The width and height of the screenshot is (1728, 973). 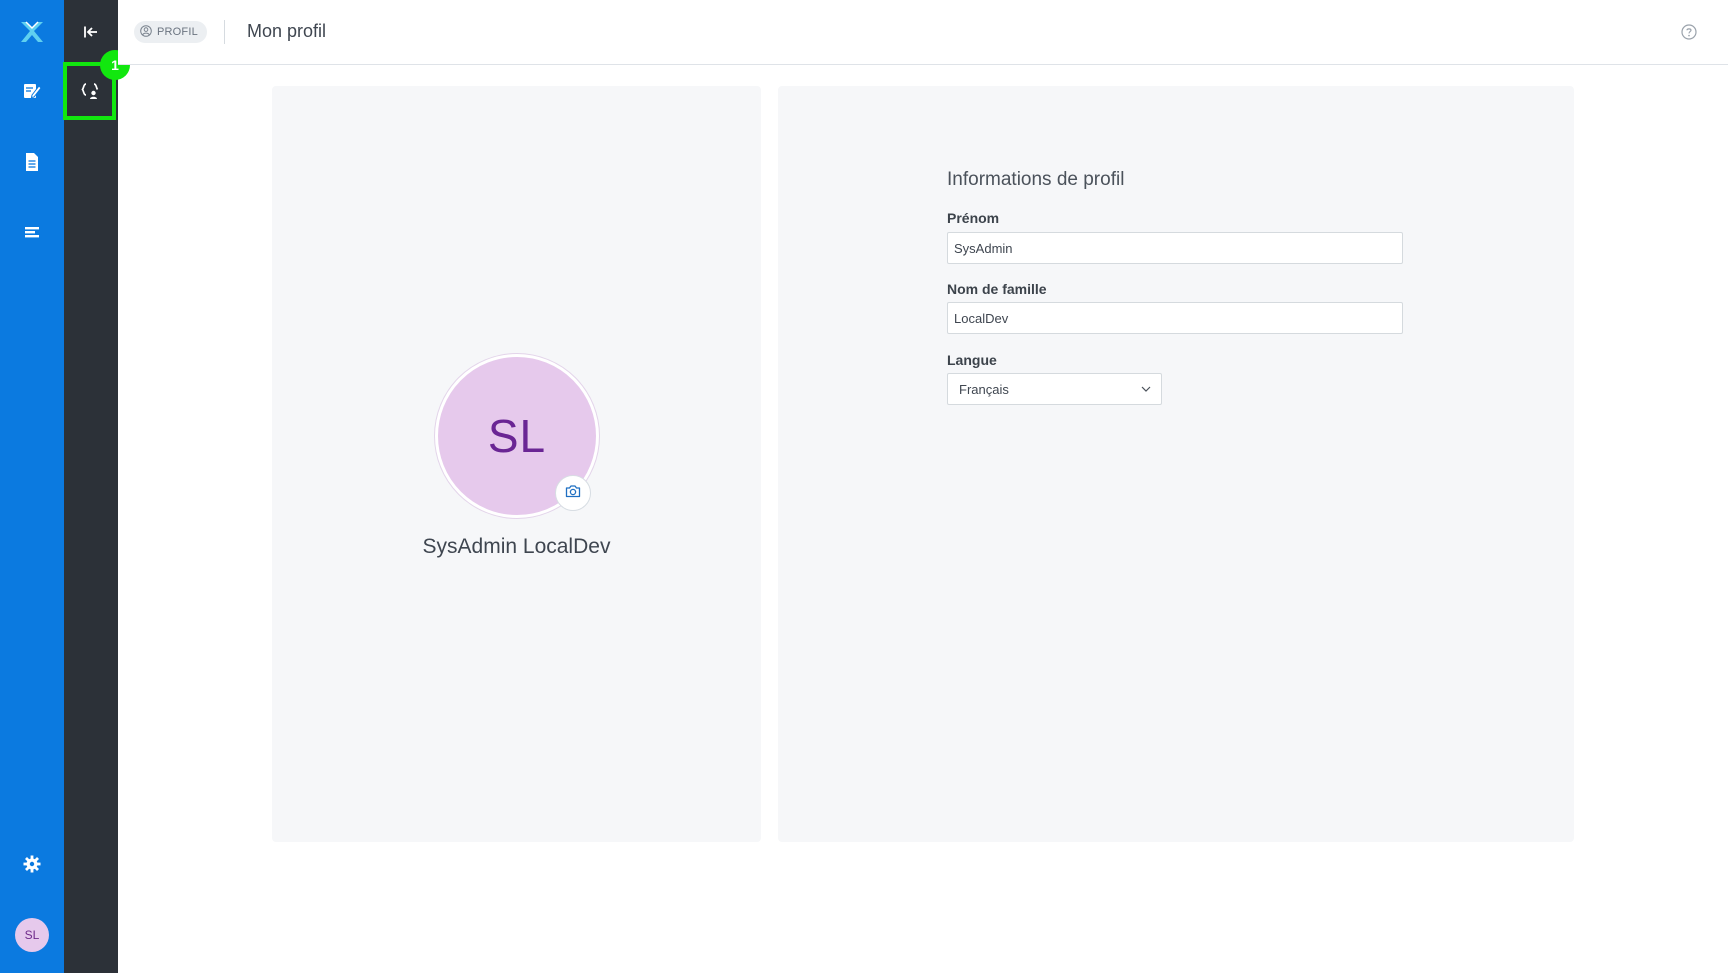 I want to click on user-icon, so click(x=146, y=32).